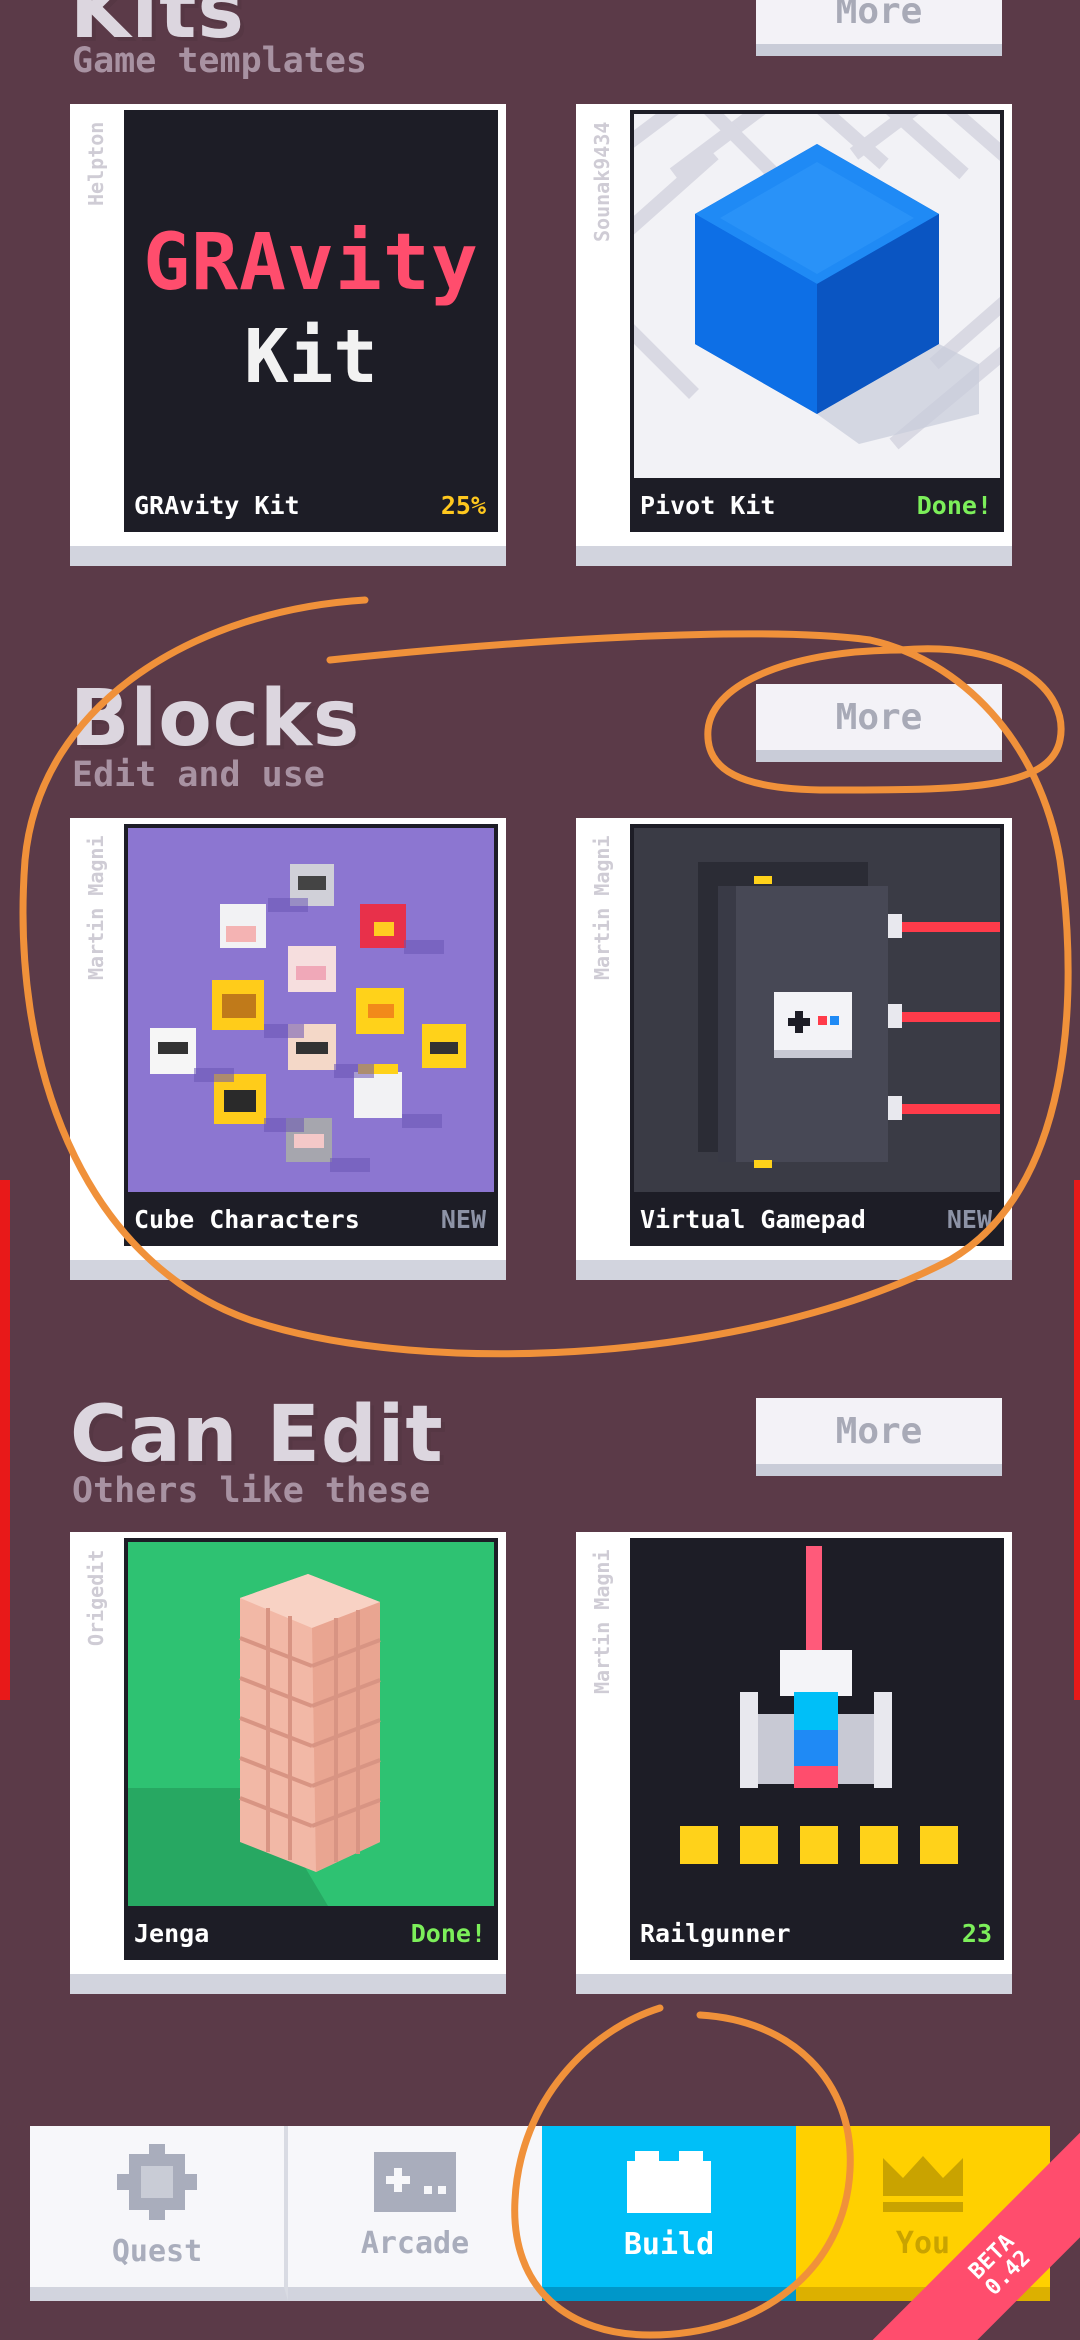 The image size is (1080, 2340). Describe the element at coordinates (708, 505) in the screenshot. I see `card-title: Pivot Kit` at that location.